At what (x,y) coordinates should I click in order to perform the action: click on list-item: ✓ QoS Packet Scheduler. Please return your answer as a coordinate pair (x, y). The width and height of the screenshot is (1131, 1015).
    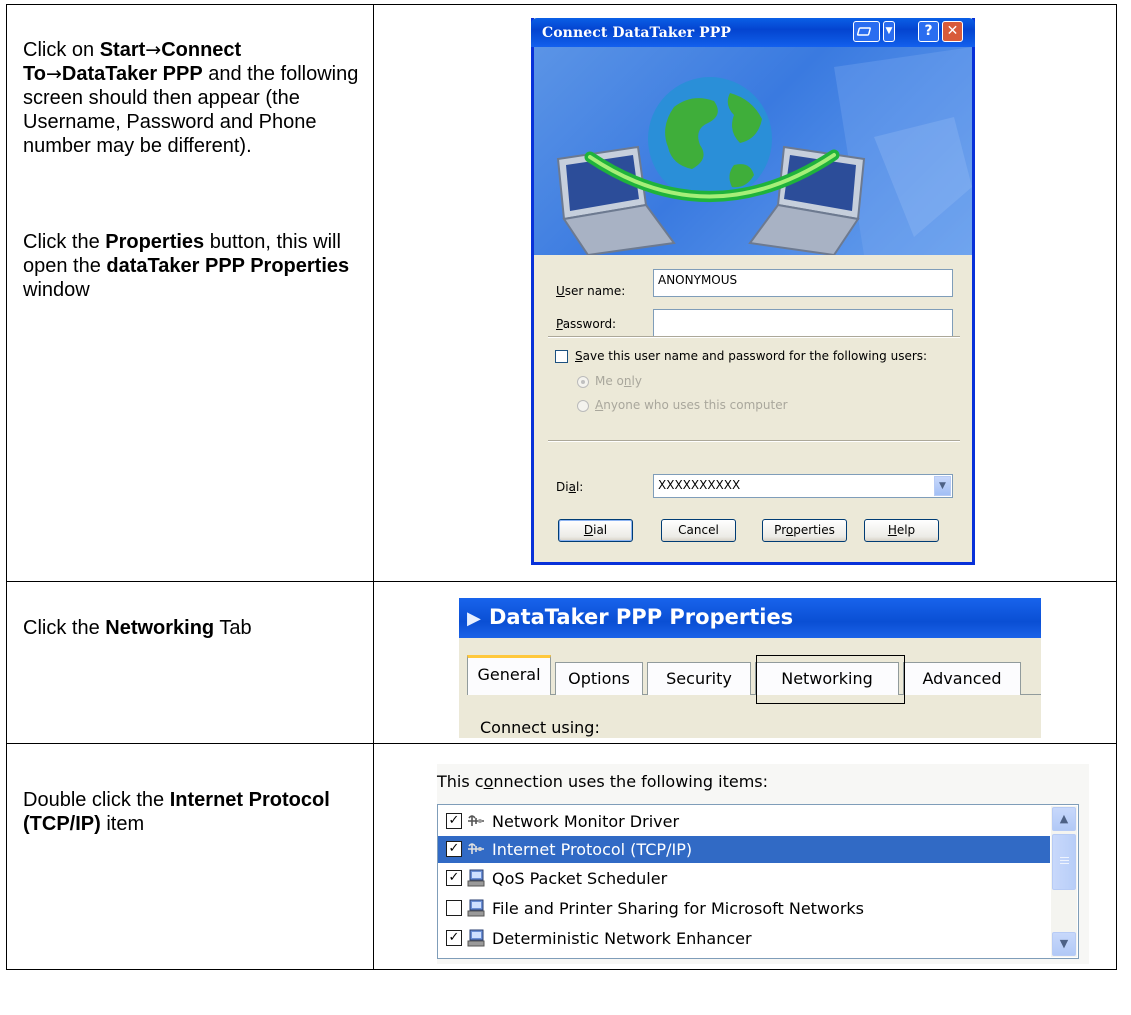
    Looking at the image, I should click on (744, 878).